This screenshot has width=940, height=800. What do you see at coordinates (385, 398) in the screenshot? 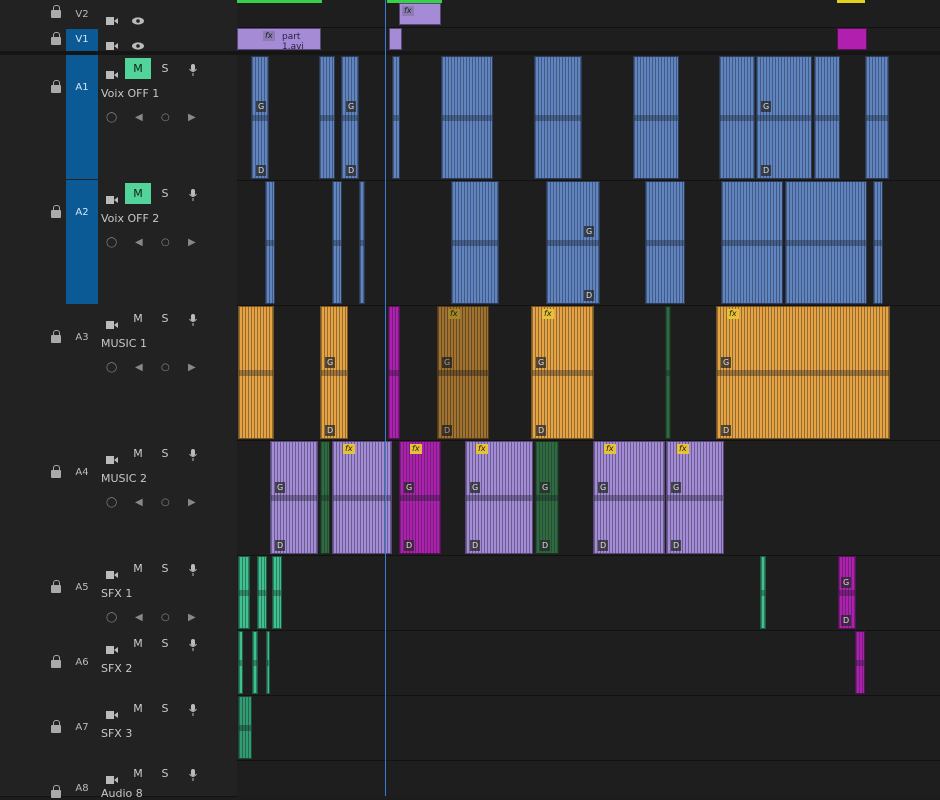
I see `playhead` at bounding box center [385, 398].